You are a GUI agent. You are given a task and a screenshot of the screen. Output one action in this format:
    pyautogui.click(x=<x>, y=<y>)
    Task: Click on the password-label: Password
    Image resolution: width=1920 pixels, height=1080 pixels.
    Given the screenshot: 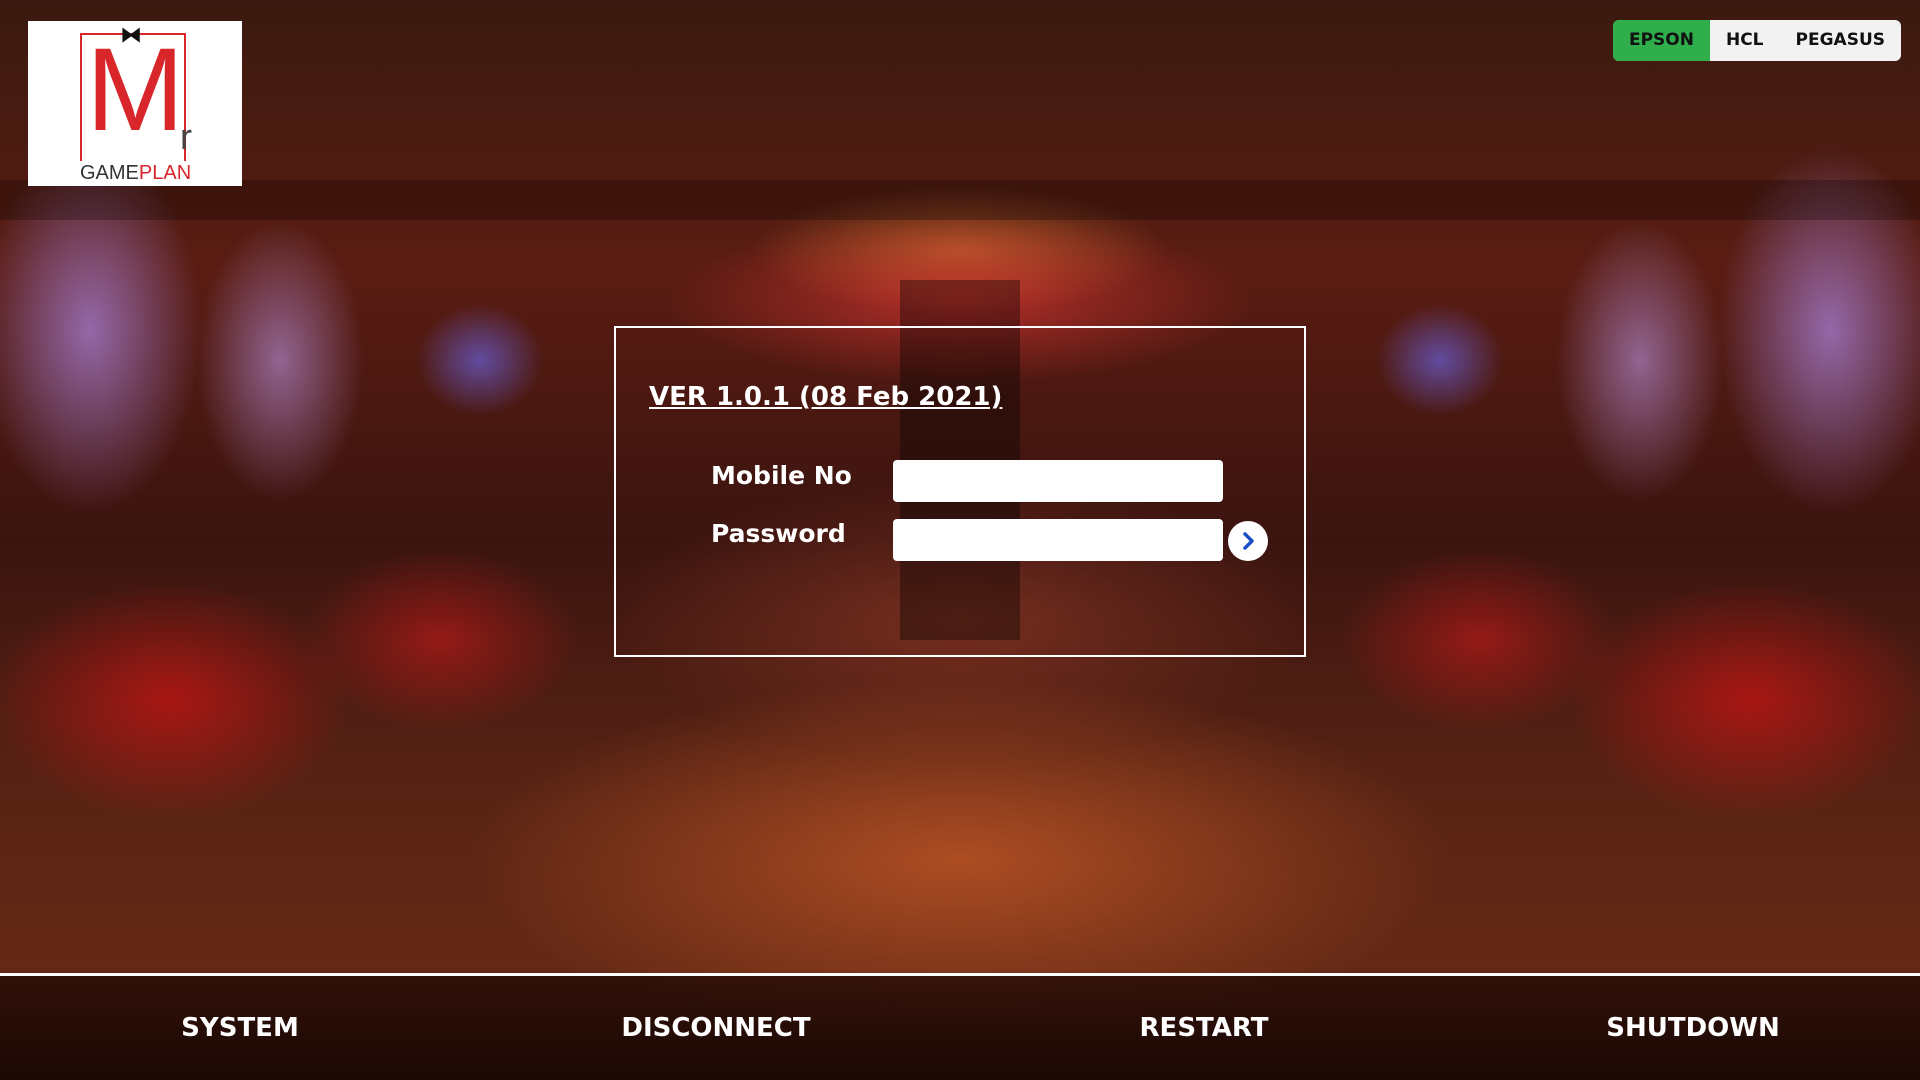 What is the action you would take?
    pyautogui.click(x=778, y=533)
    